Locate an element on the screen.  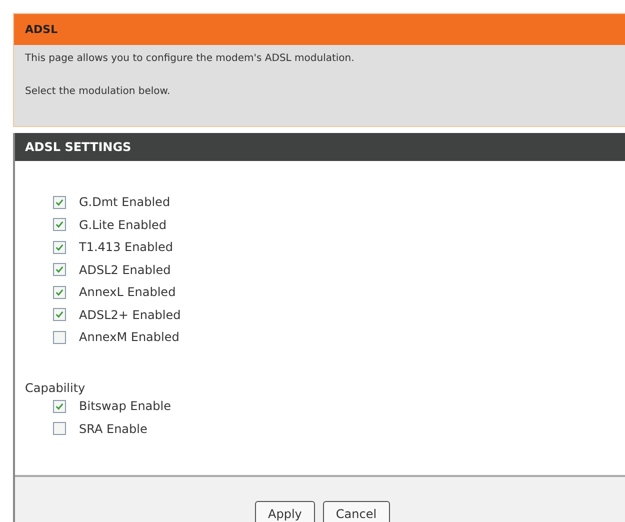
checkbox-label: AnnexM Enabled is located at coordinates (129, 337).